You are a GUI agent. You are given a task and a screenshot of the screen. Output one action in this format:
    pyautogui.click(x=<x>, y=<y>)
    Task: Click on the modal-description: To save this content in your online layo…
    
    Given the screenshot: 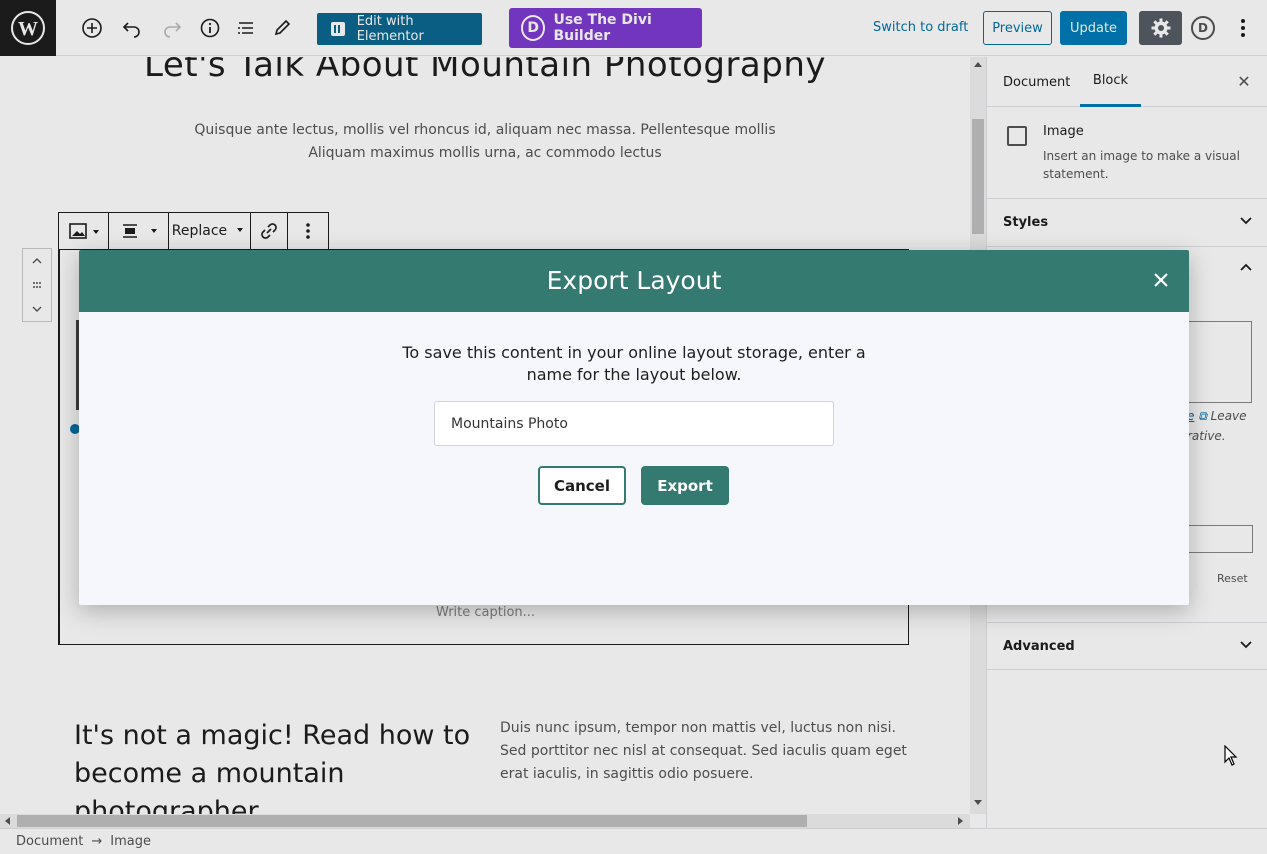 What is the action you would take?
    pyautogui.click(x=634, y=363)
    